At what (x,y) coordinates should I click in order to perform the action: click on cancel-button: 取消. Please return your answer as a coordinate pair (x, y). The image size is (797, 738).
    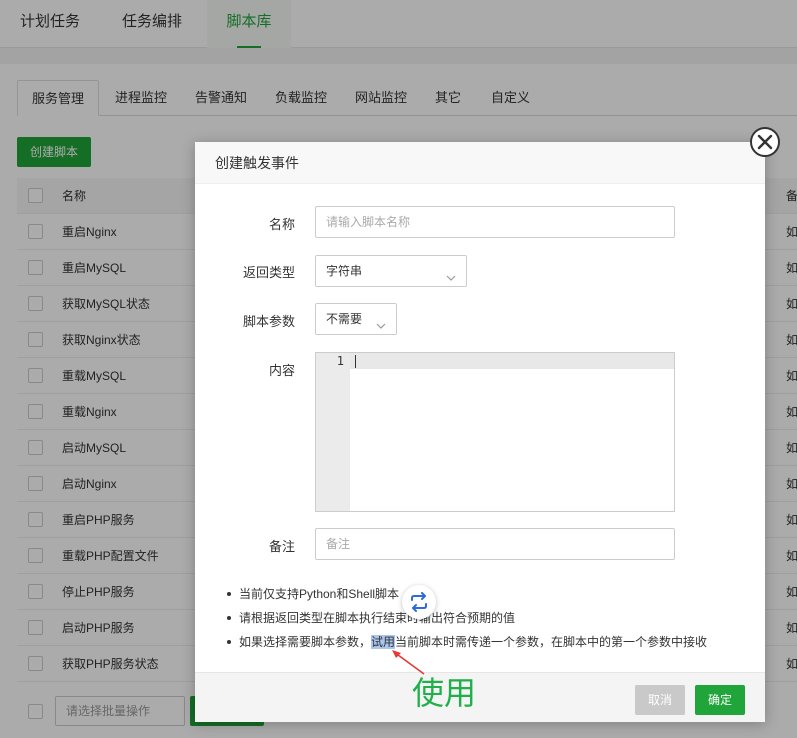
    Looking at the image, I should click on (660, 700).